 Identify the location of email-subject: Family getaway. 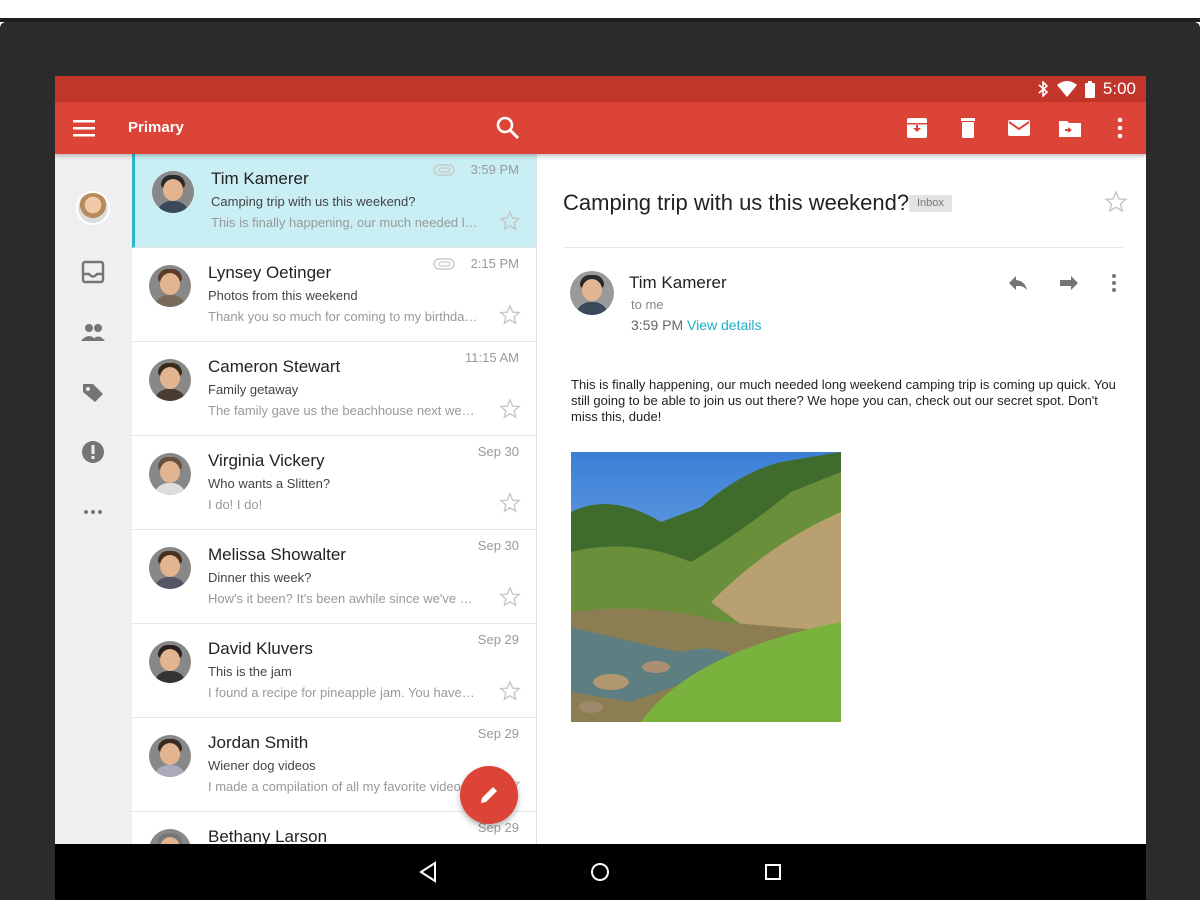
(253, 389).